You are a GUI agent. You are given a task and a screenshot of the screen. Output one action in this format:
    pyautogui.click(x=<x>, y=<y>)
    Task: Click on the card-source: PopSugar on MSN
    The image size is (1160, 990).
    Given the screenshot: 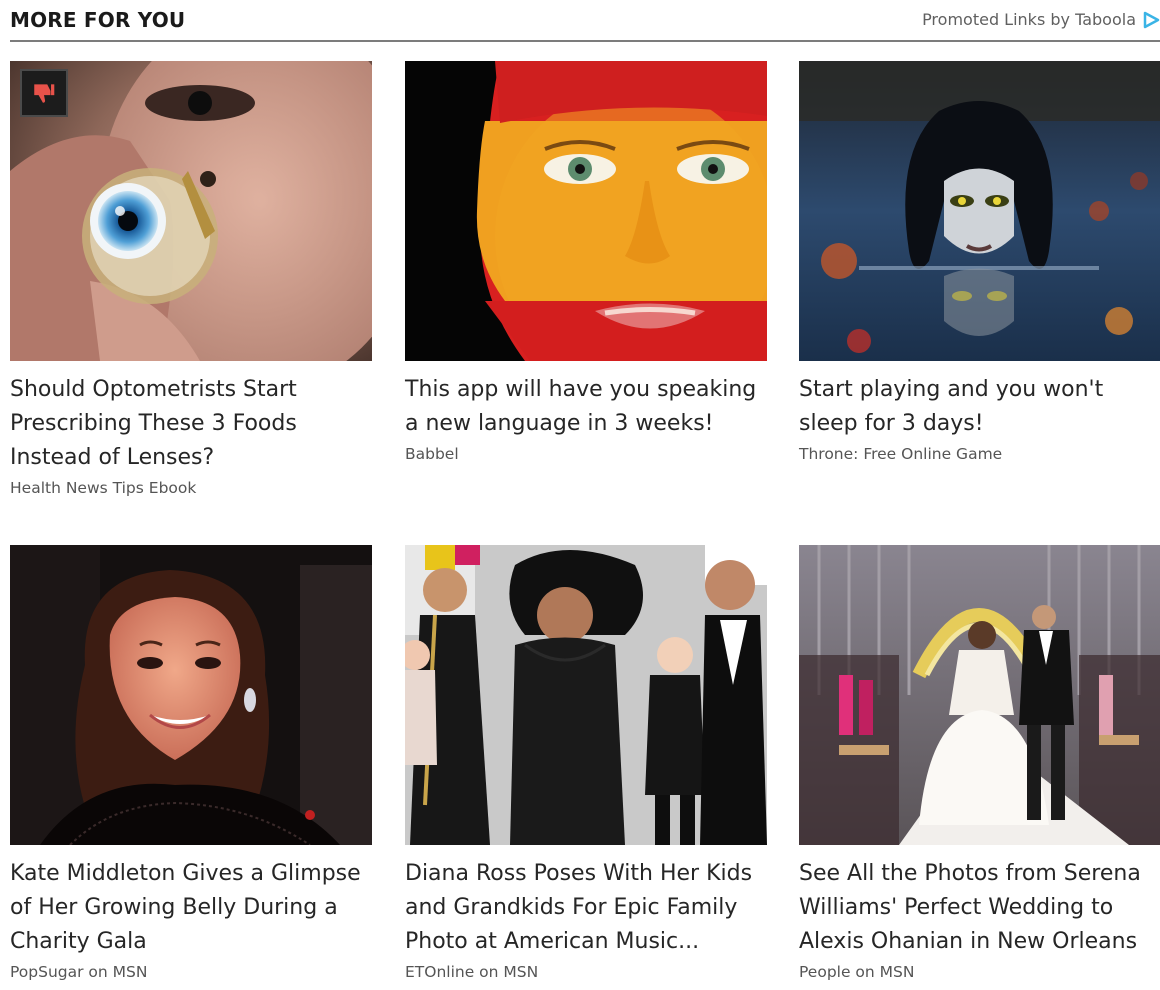 What is the action you would take?
    pyautogui.click(x=191, y=972)
    